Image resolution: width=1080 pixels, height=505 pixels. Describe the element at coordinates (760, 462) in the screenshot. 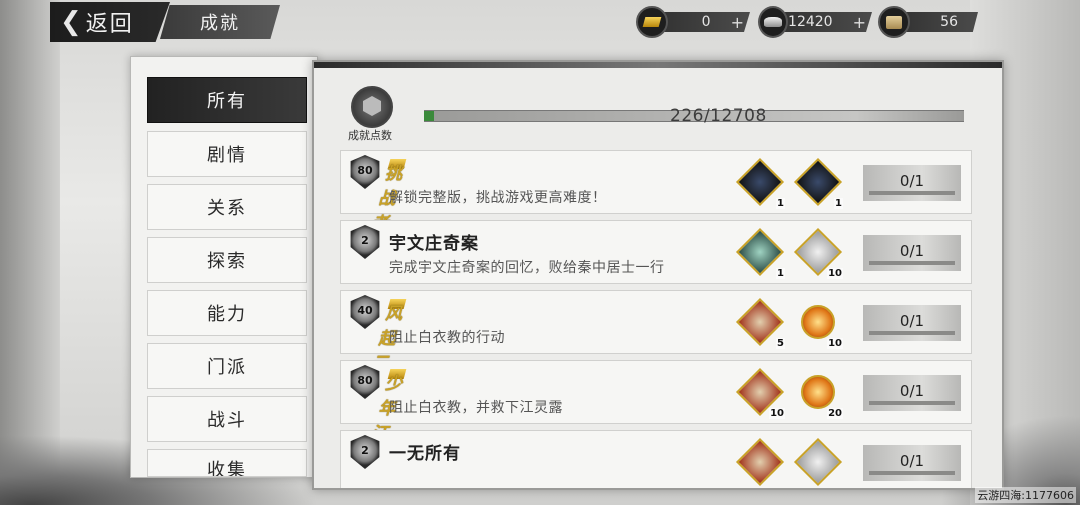

I see `pot-icon` at that location.